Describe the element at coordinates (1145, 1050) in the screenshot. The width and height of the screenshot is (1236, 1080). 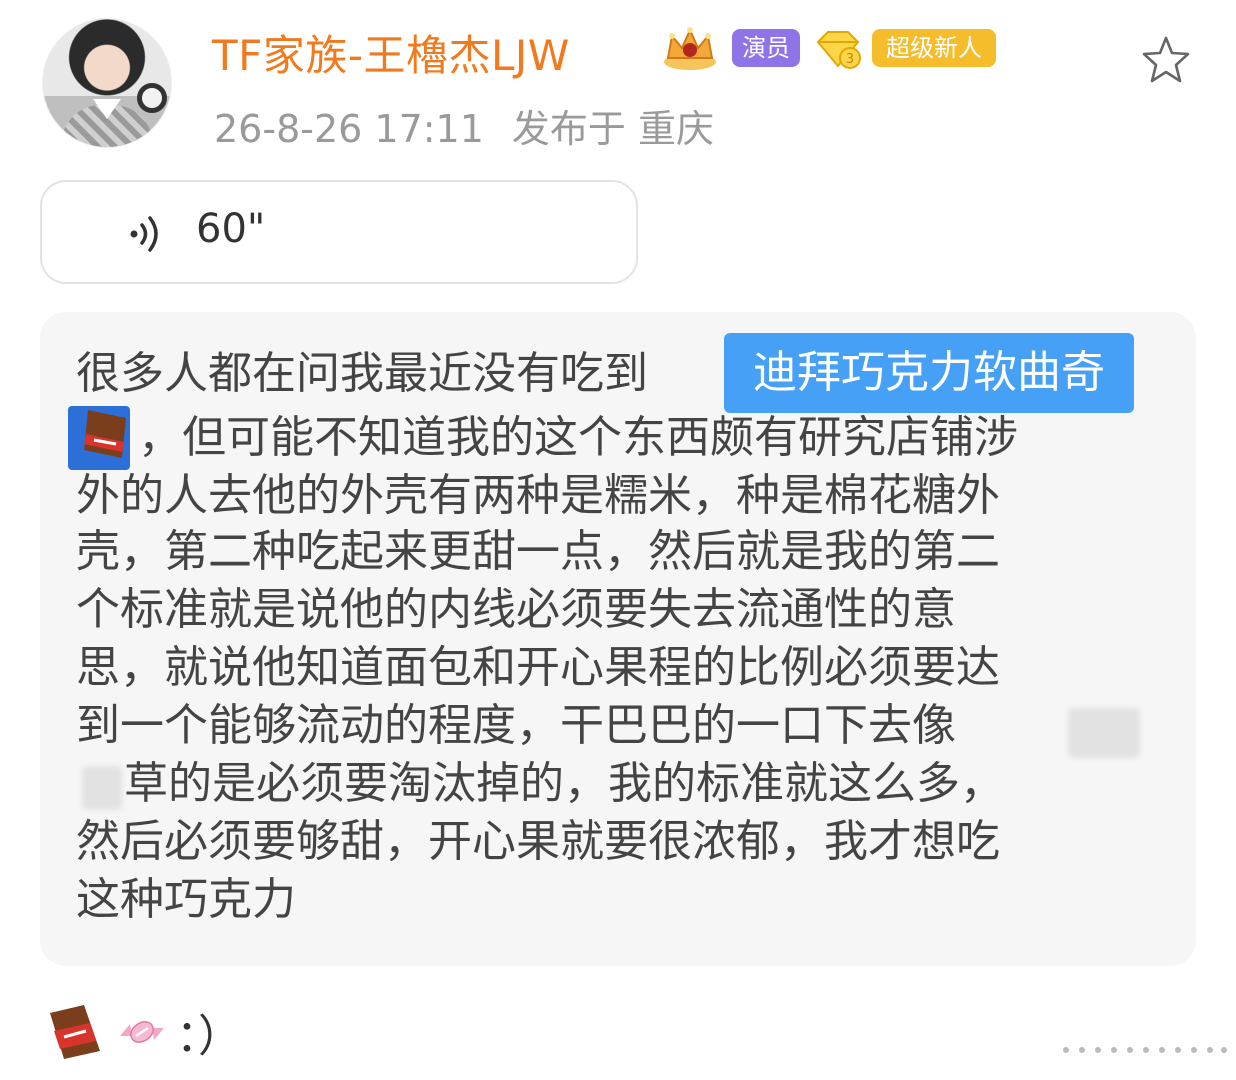
I see `truncated-dots` at that location.